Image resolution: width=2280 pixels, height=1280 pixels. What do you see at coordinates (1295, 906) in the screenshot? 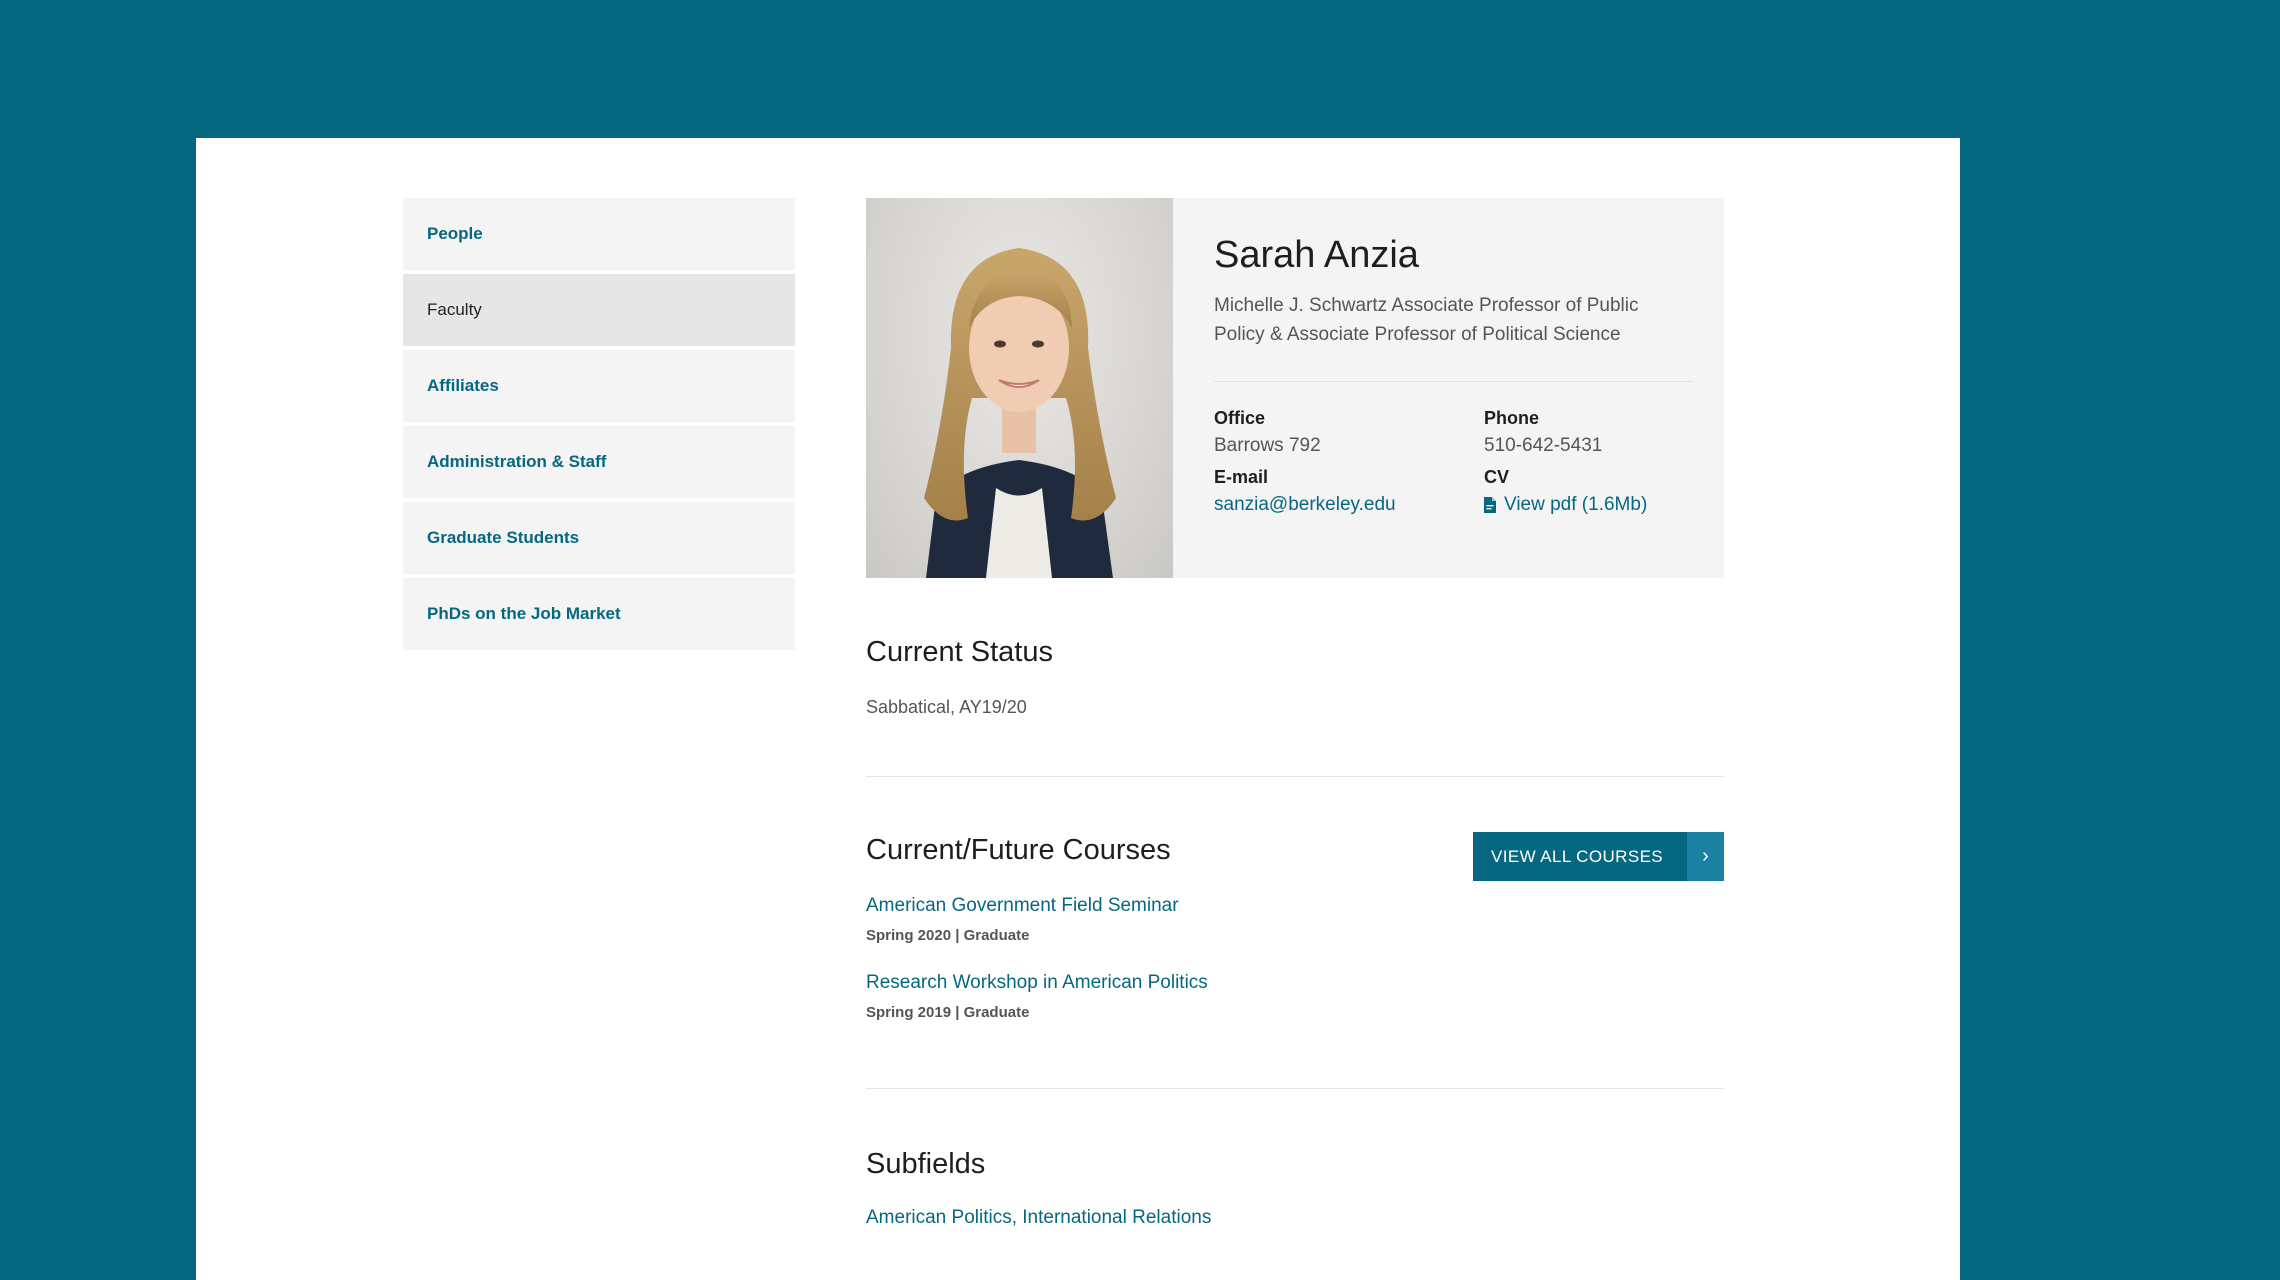
I see `course-link: American Government Field Seminar` at bounding box center [1295, 906].